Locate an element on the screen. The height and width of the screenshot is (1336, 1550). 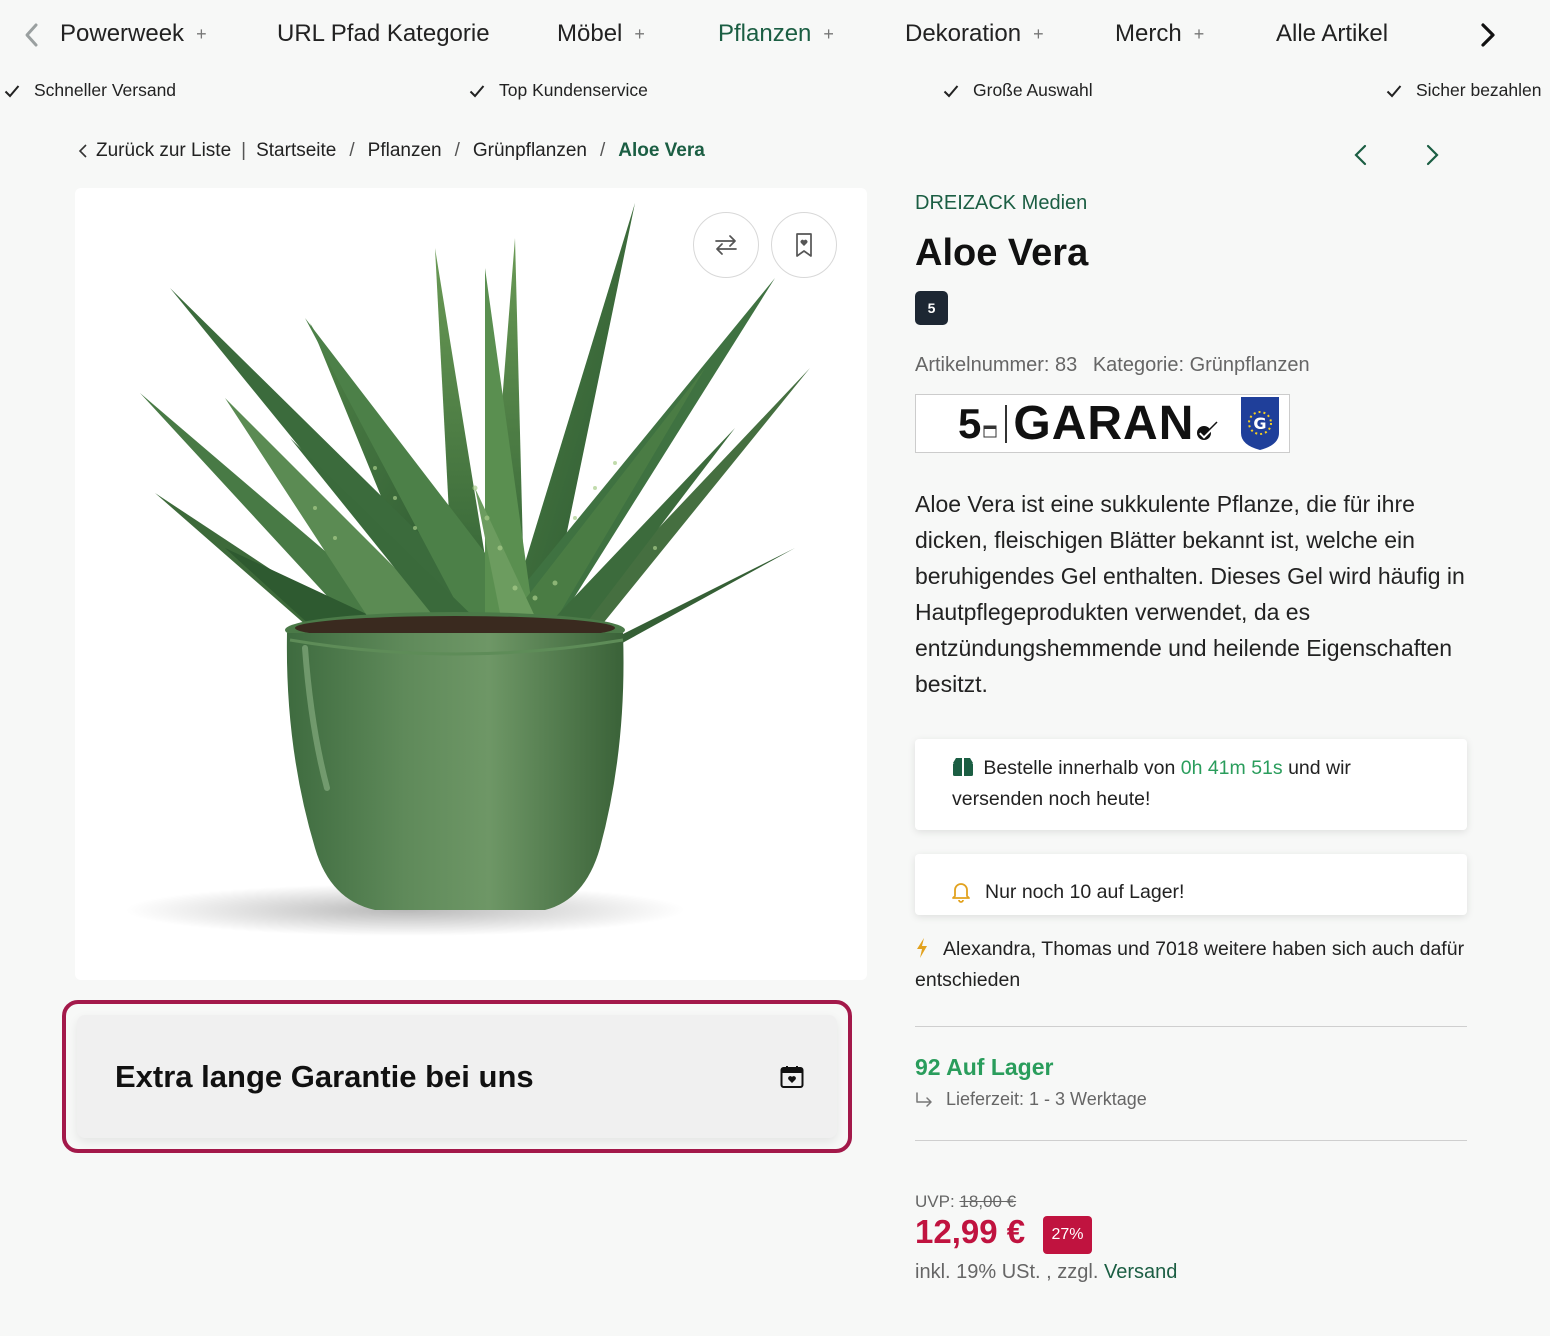
breadcrumb-current: Aloe Vera is located at coordinates (661, 150).